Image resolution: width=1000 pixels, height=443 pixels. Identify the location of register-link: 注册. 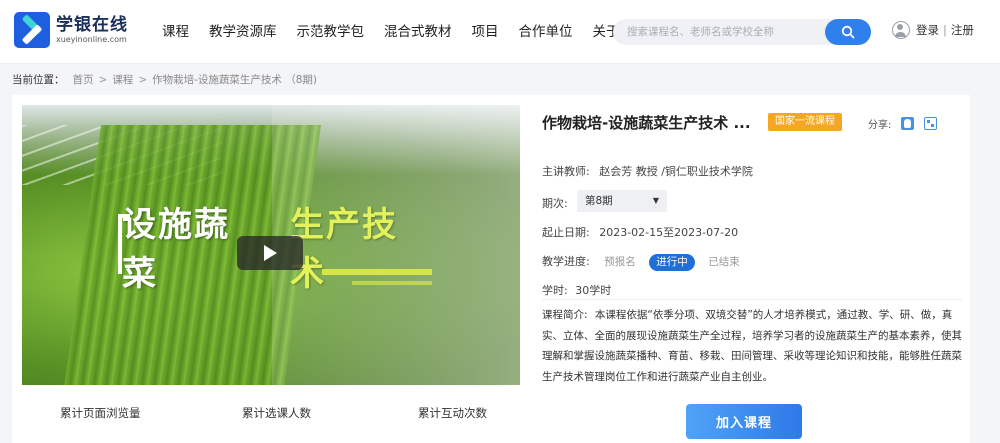
(962, 30).